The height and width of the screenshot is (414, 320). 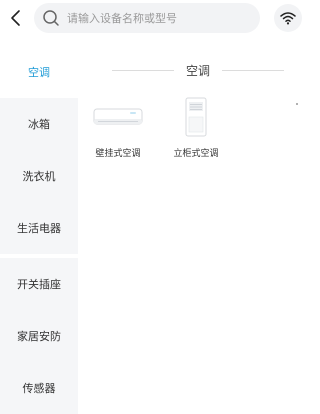 I want to click on sidebar-item-label: 传感器, so click(x=39, y=388).